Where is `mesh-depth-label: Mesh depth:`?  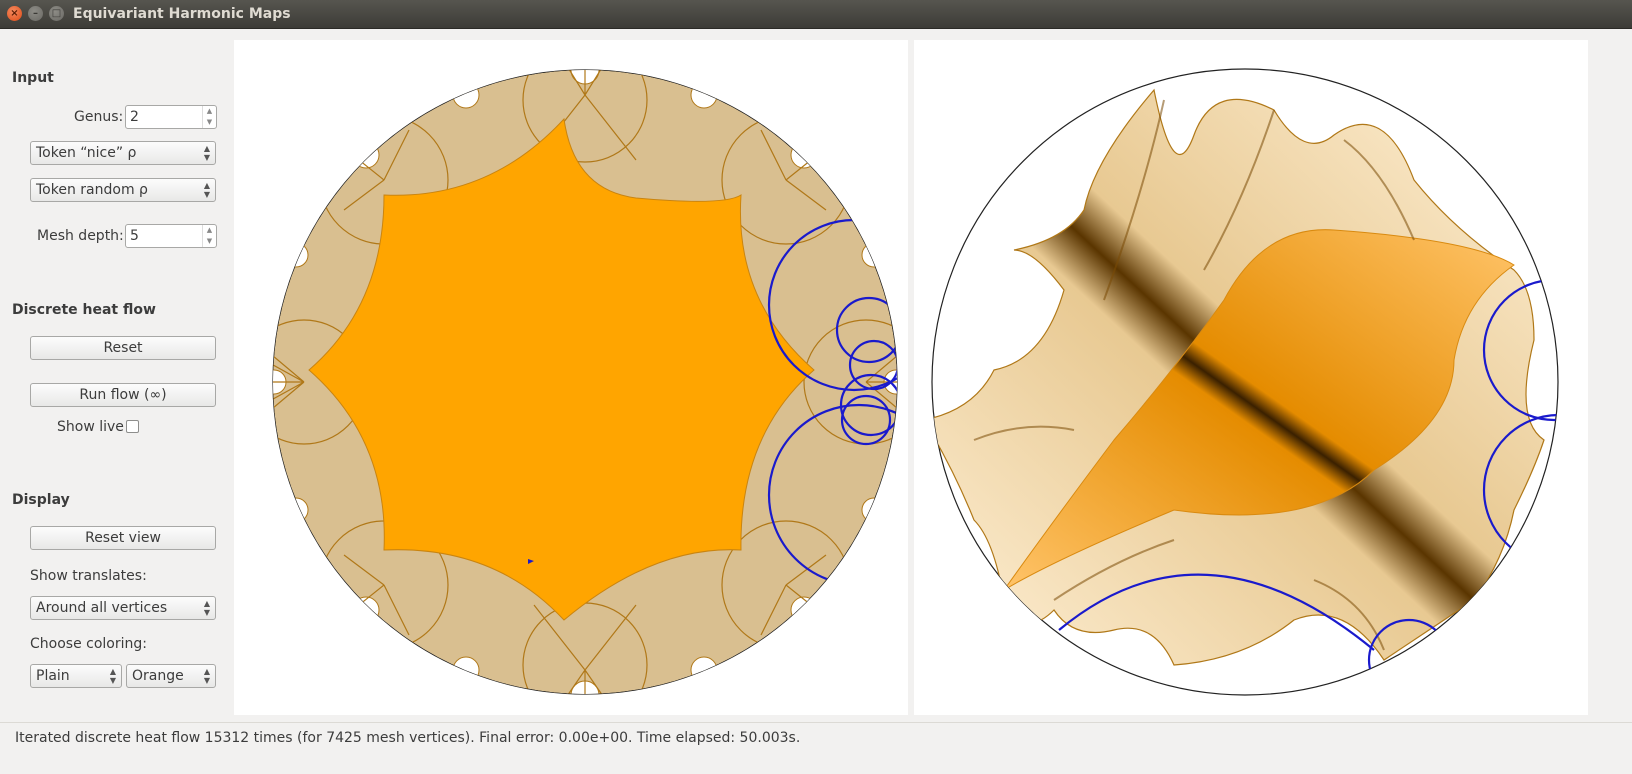
mesh-depth-label: Mesh depth: is located at coordinates (80, 236).